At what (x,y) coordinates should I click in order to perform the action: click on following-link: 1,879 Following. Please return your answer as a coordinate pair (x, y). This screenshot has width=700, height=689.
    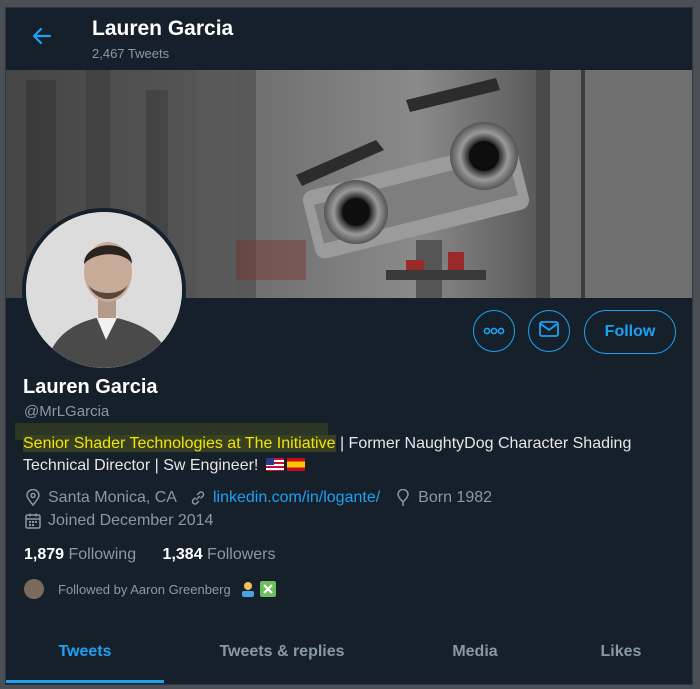
    Looking at the image, I should click on (80, 554).